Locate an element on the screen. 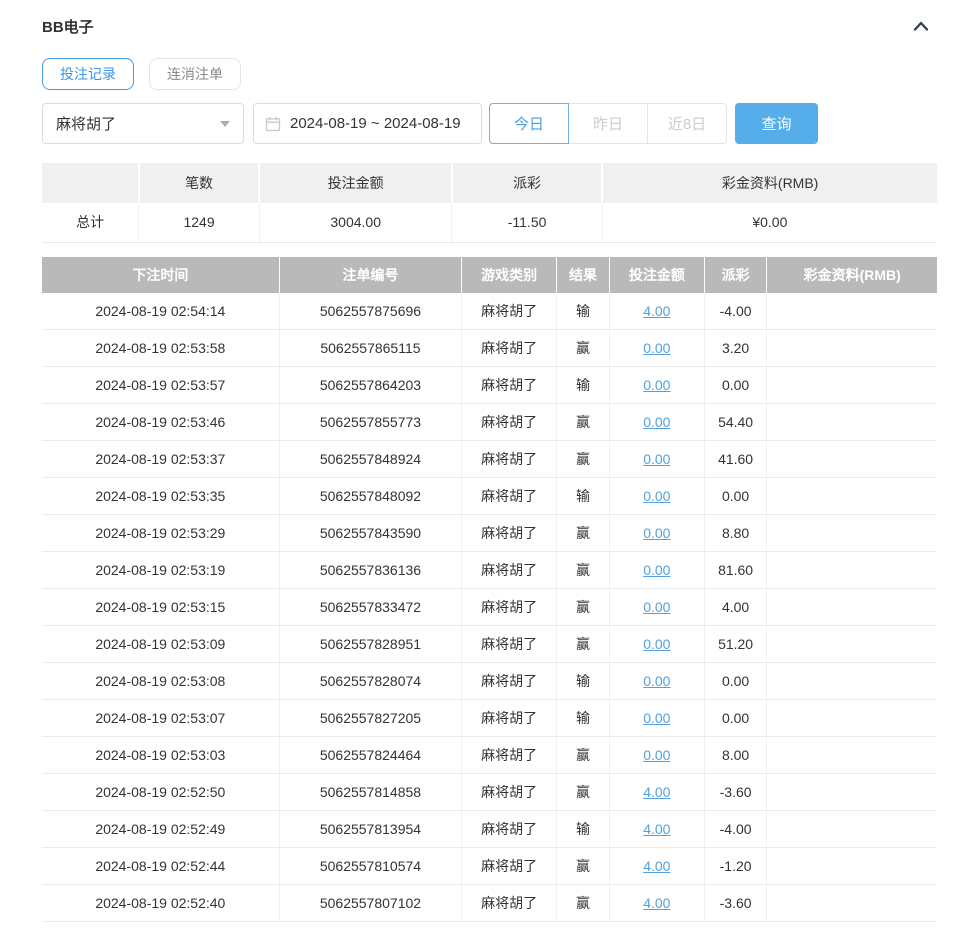  cell-order-id: 5062557848924 is located at coordinates (371, 459).